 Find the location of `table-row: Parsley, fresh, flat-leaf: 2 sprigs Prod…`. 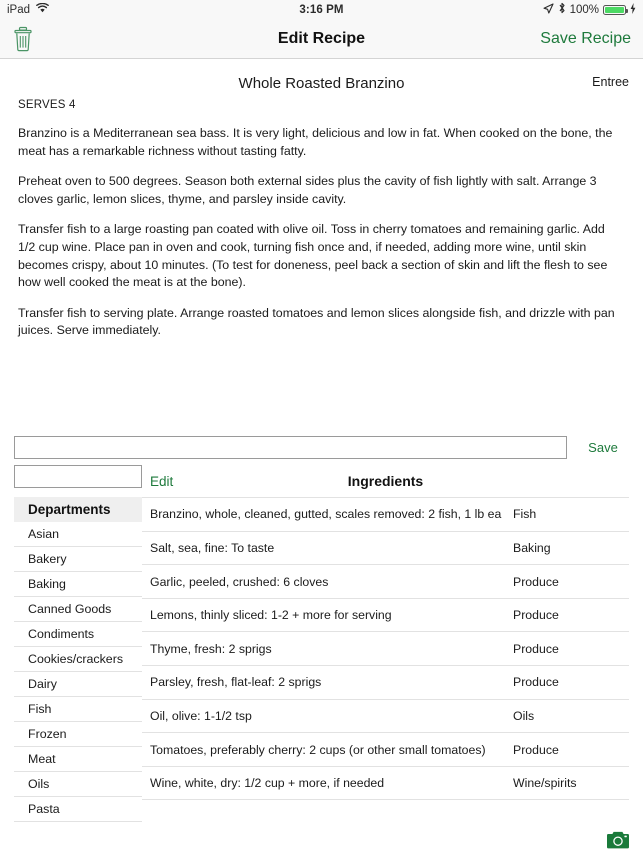

table-row: Parsley, fresh, flat-leaf: 2 sprigs Prod… is located at coordinates (385, 683).